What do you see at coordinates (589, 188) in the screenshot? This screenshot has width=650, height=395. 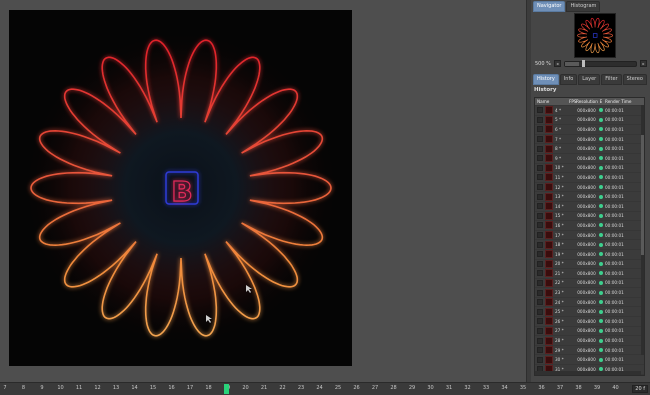 I see `table-row: 12 *000x80000:00:01` at bounding box center [589, 188].